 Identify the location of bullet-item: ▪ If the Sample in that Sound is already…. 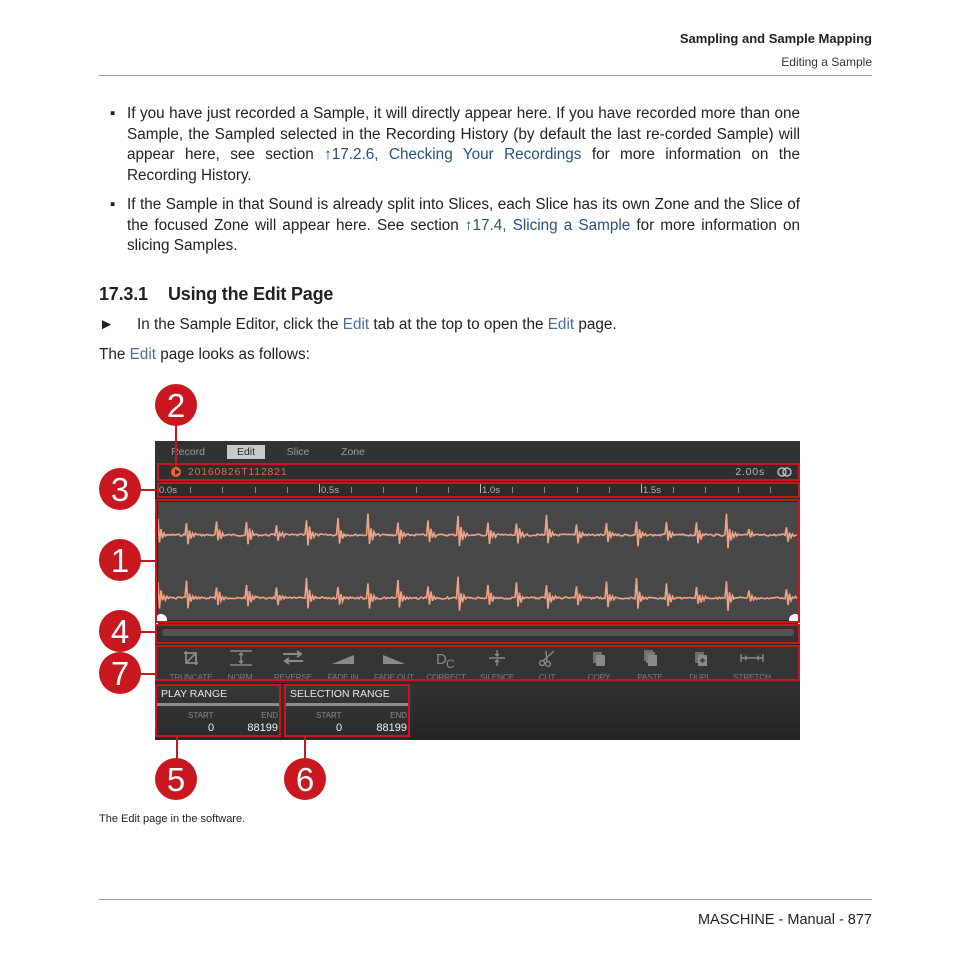
(455, 225).